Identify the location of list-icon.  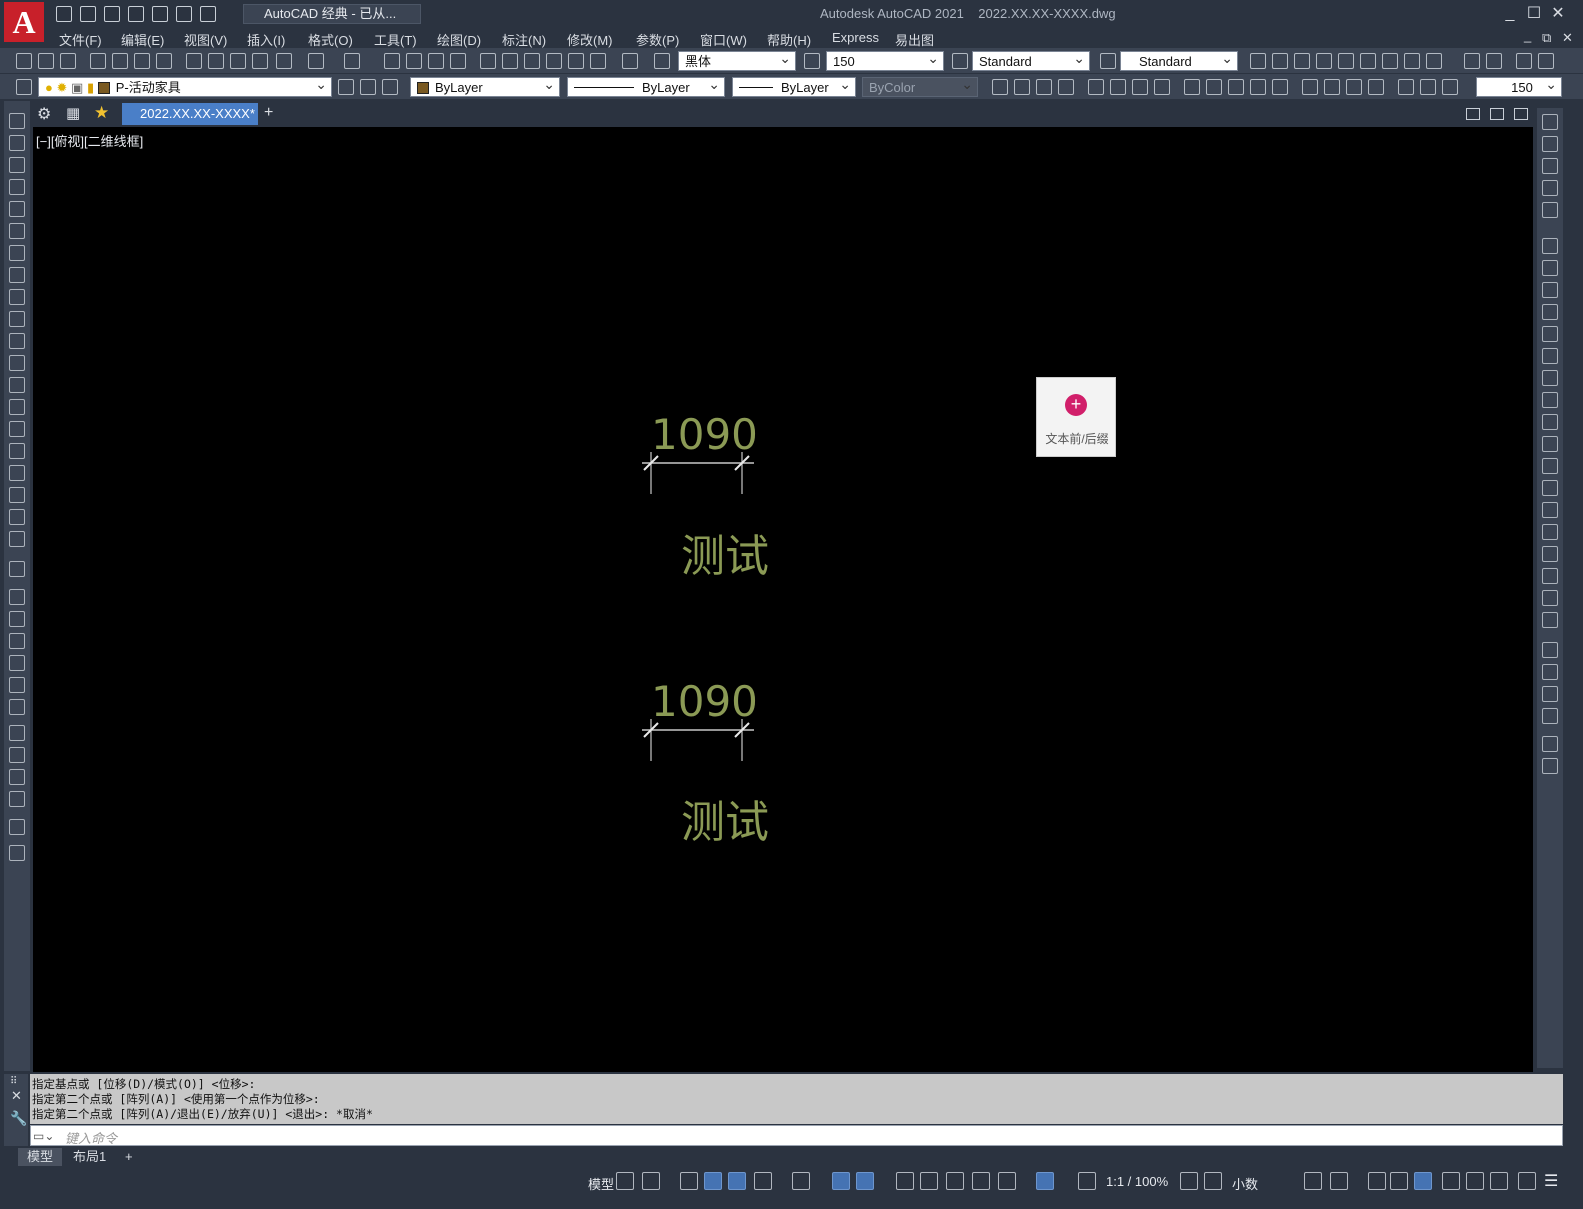
(1494, 61).